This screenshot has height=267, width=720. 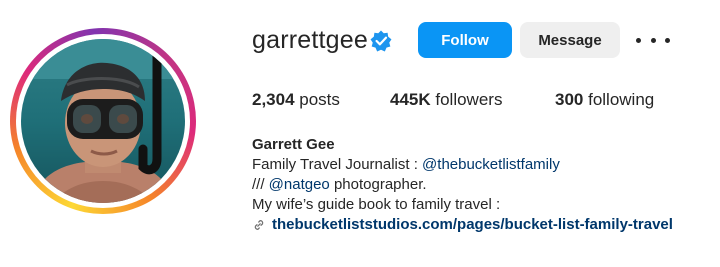 What do you see at coordinates (293, 144) in the screenshot?
I see `full-name: Garrett Gee` at bounding box center [293, 144].